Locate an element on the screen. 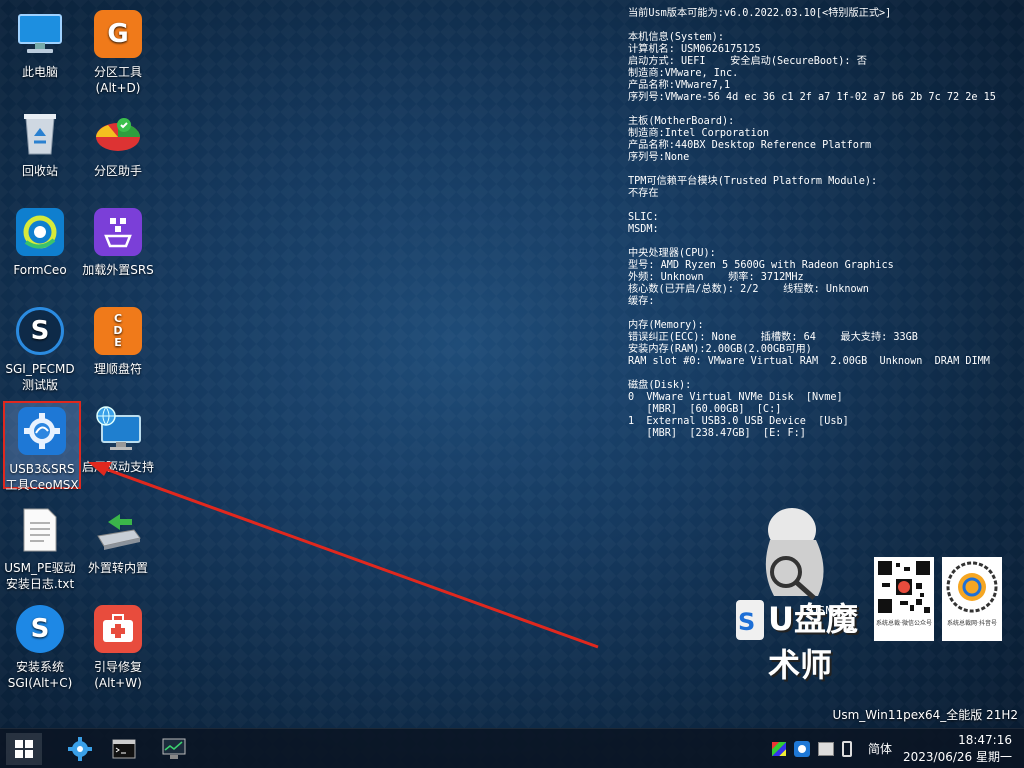  sysinfo-line: 制造商:Intel Corporation is located at coordinates (698, 133).